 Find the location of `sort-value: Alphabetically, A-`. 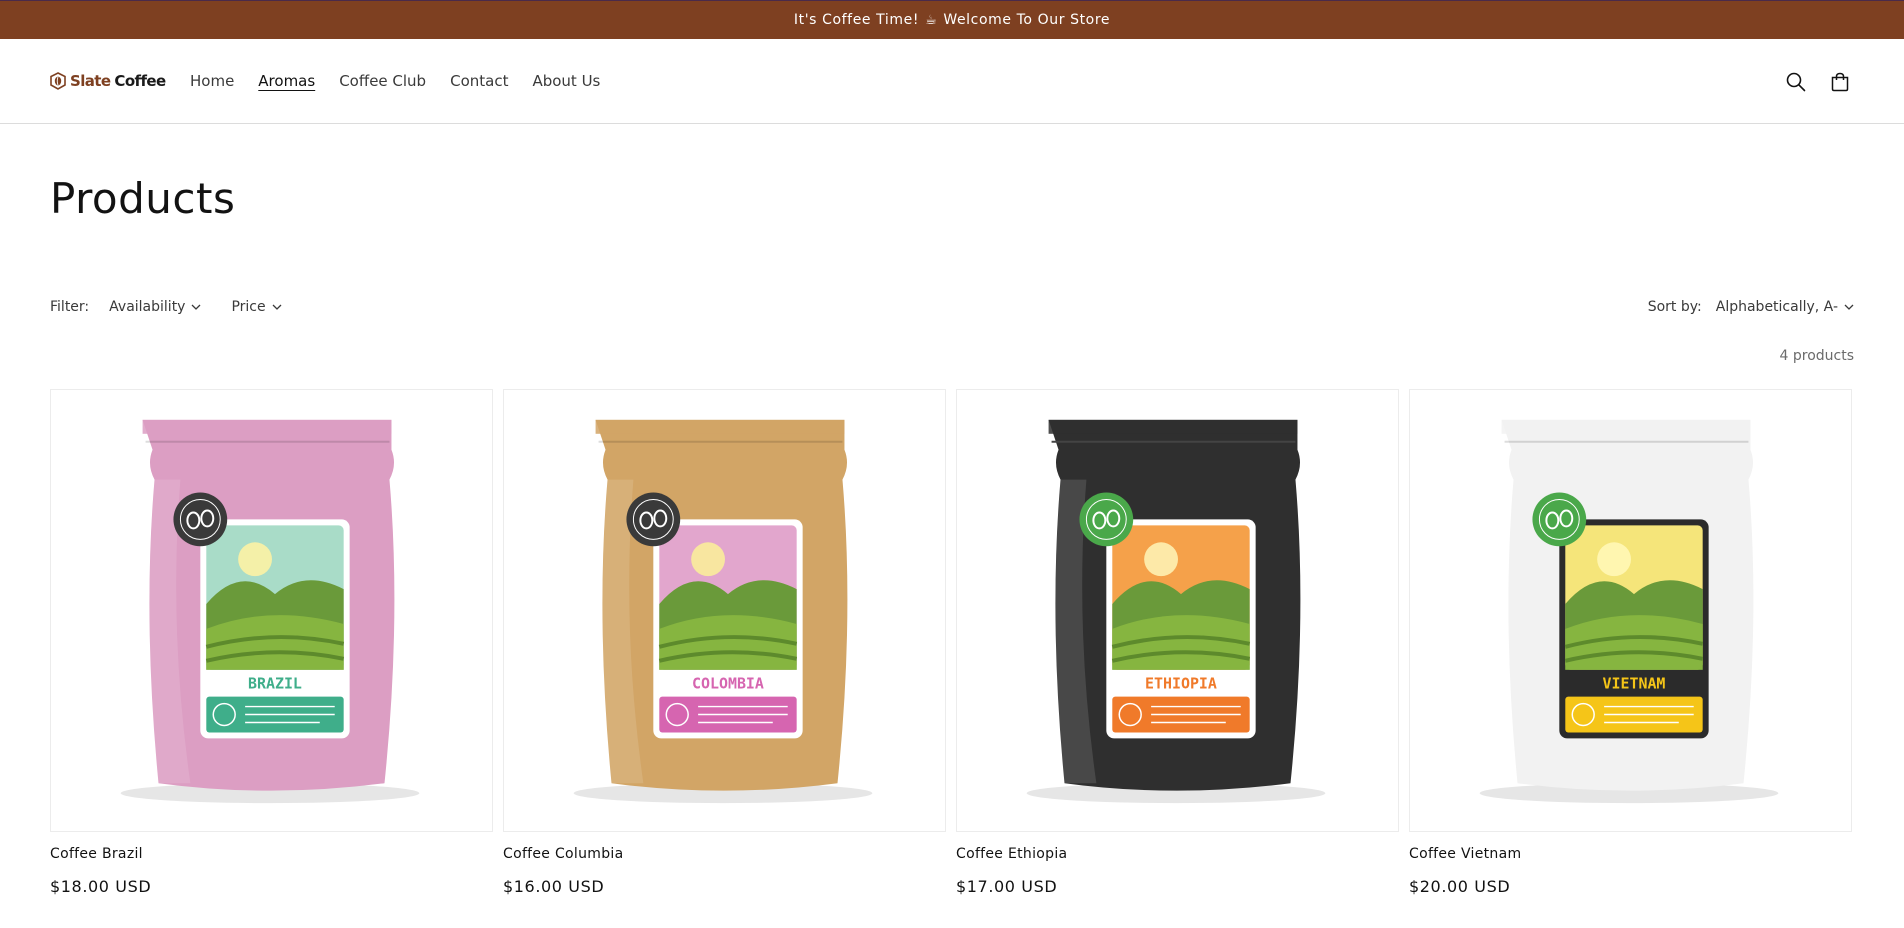

sort-value: Alphabetically, A- is located at coordinates (1776, 307).